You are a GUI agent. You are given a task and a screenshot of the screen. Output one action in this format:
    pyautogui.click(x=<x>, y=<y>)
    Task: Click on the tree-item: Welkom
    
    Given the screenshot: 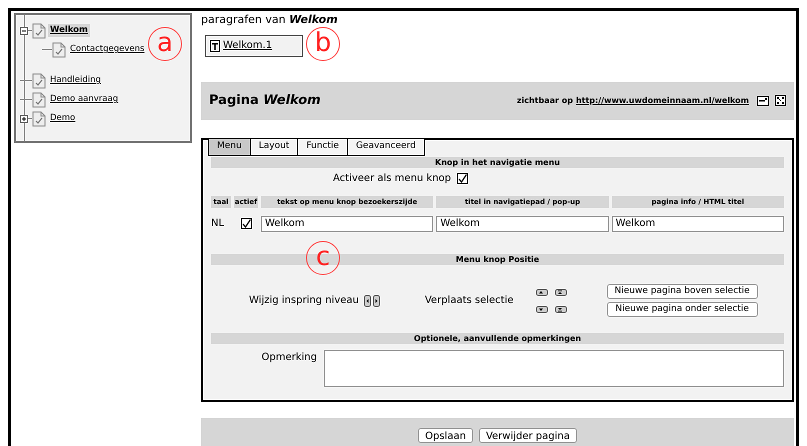 What is the action you would take?
    pyautogui.click(x=69, y=30)
    